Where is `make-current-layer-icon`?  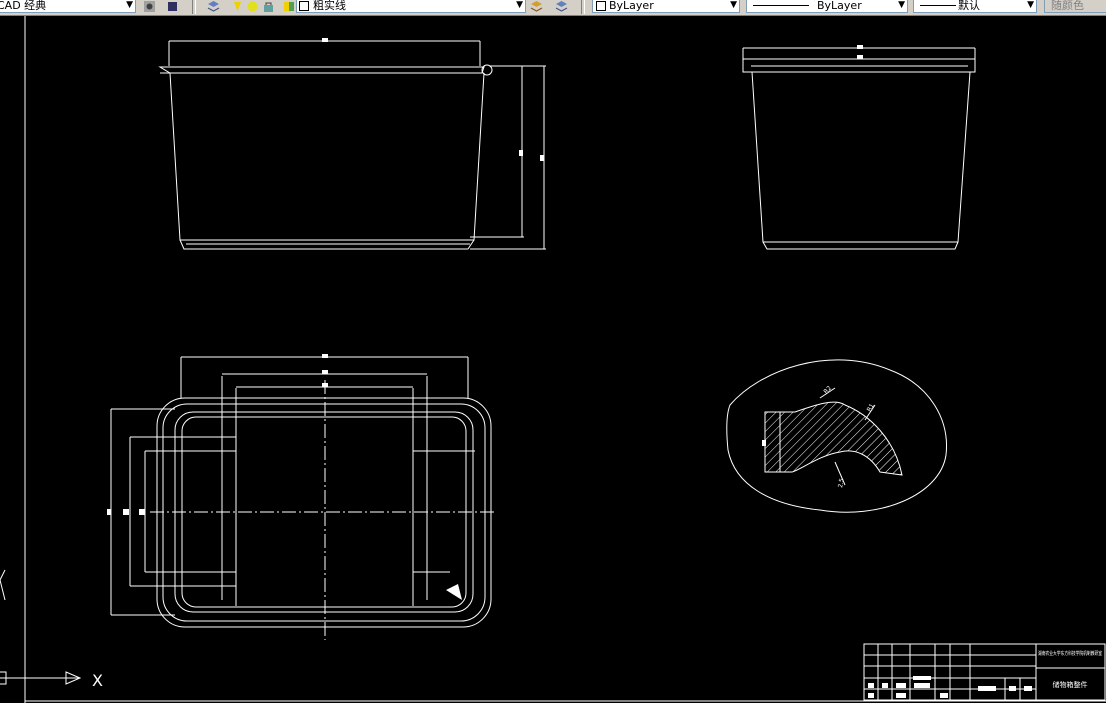 make-current-layer-icon is located at coordinates (536, 6).